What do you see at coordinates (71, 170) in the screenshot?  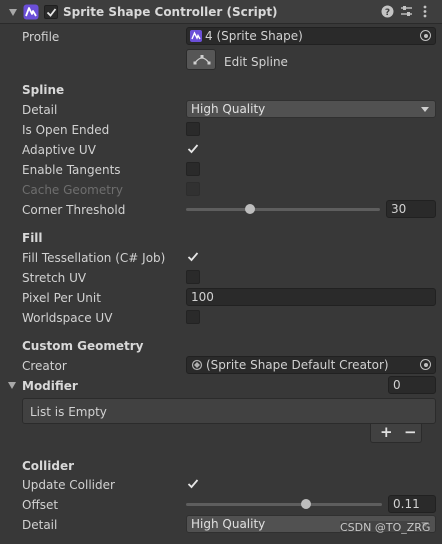 I see `enable-tangents-label: Enable Tangents` at bounding box center [71, 170].